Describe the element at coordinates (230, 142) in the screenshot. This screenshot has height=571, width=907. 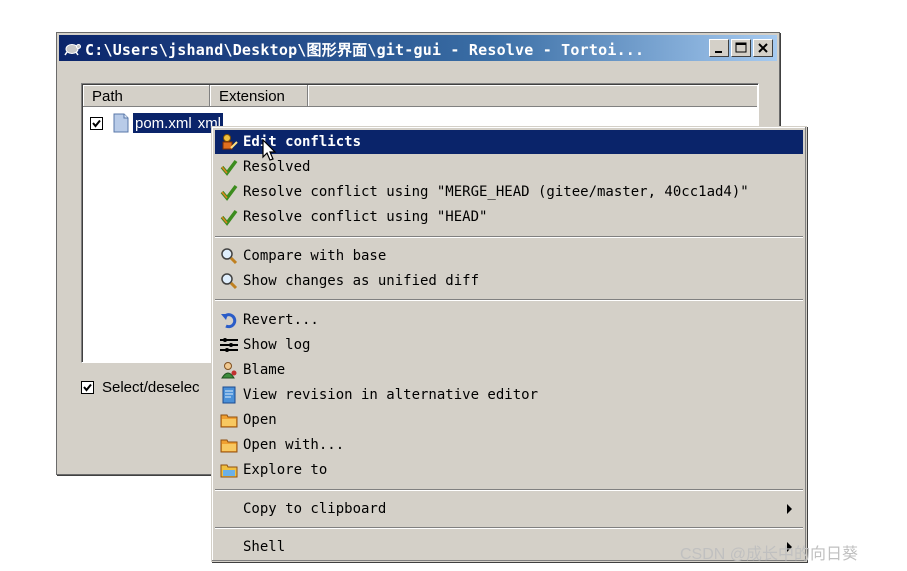
I see `edit-conflicts-icon` at that location.